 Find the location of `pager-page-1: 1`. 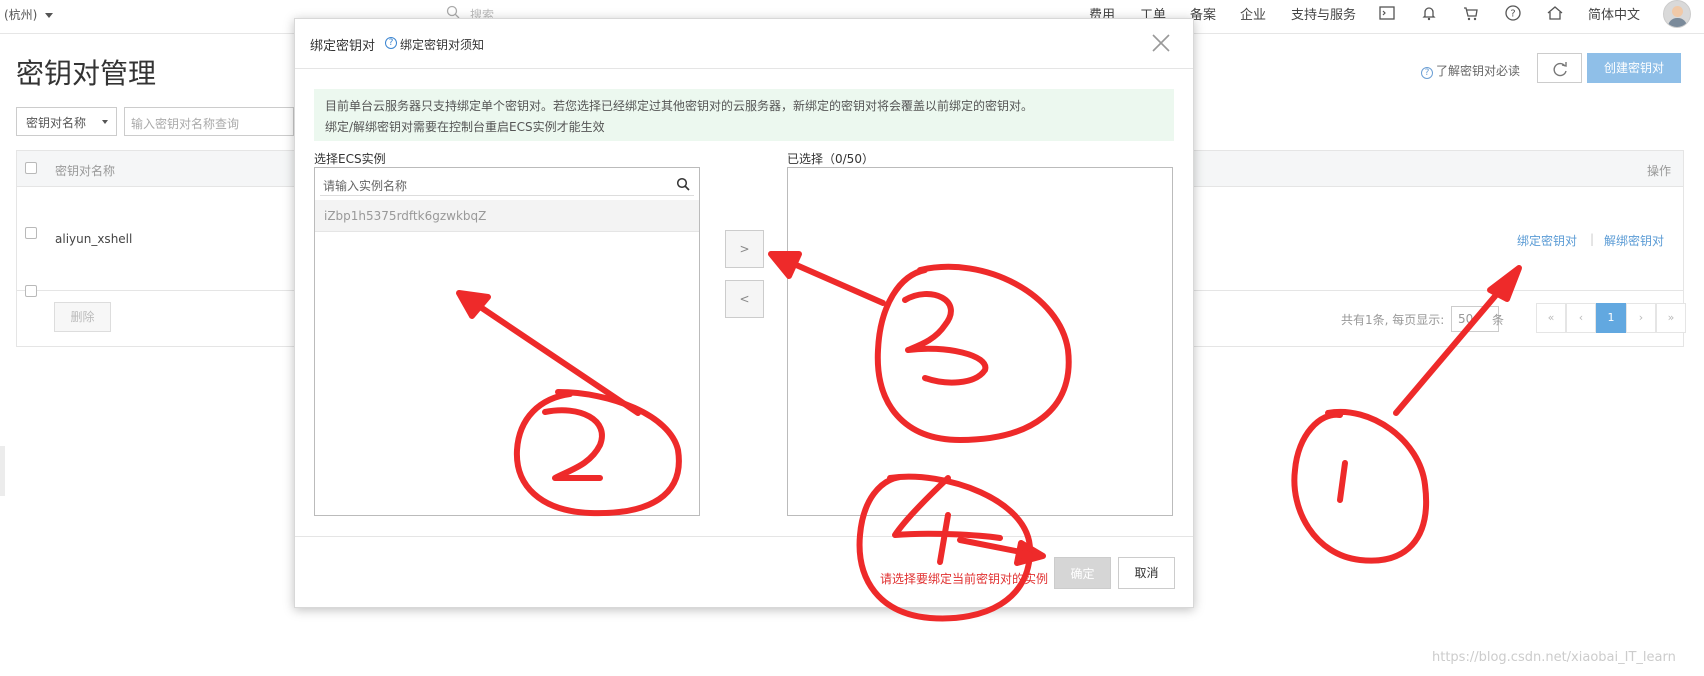

pager-page-1: 1 is located at coordinates (1611, 318).